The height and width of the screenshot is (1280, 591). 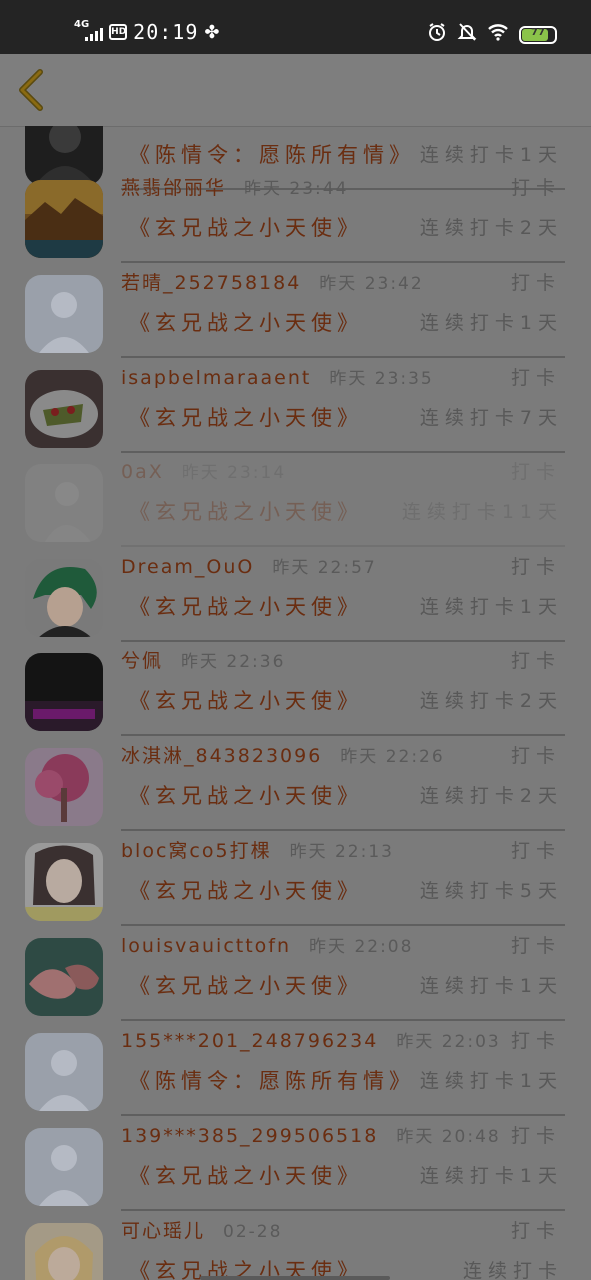 What do you see at coordinates (234, 473) in the screenshot?
I see `checkin-time: 昨天 23:14` at bounding box center [234, 473].